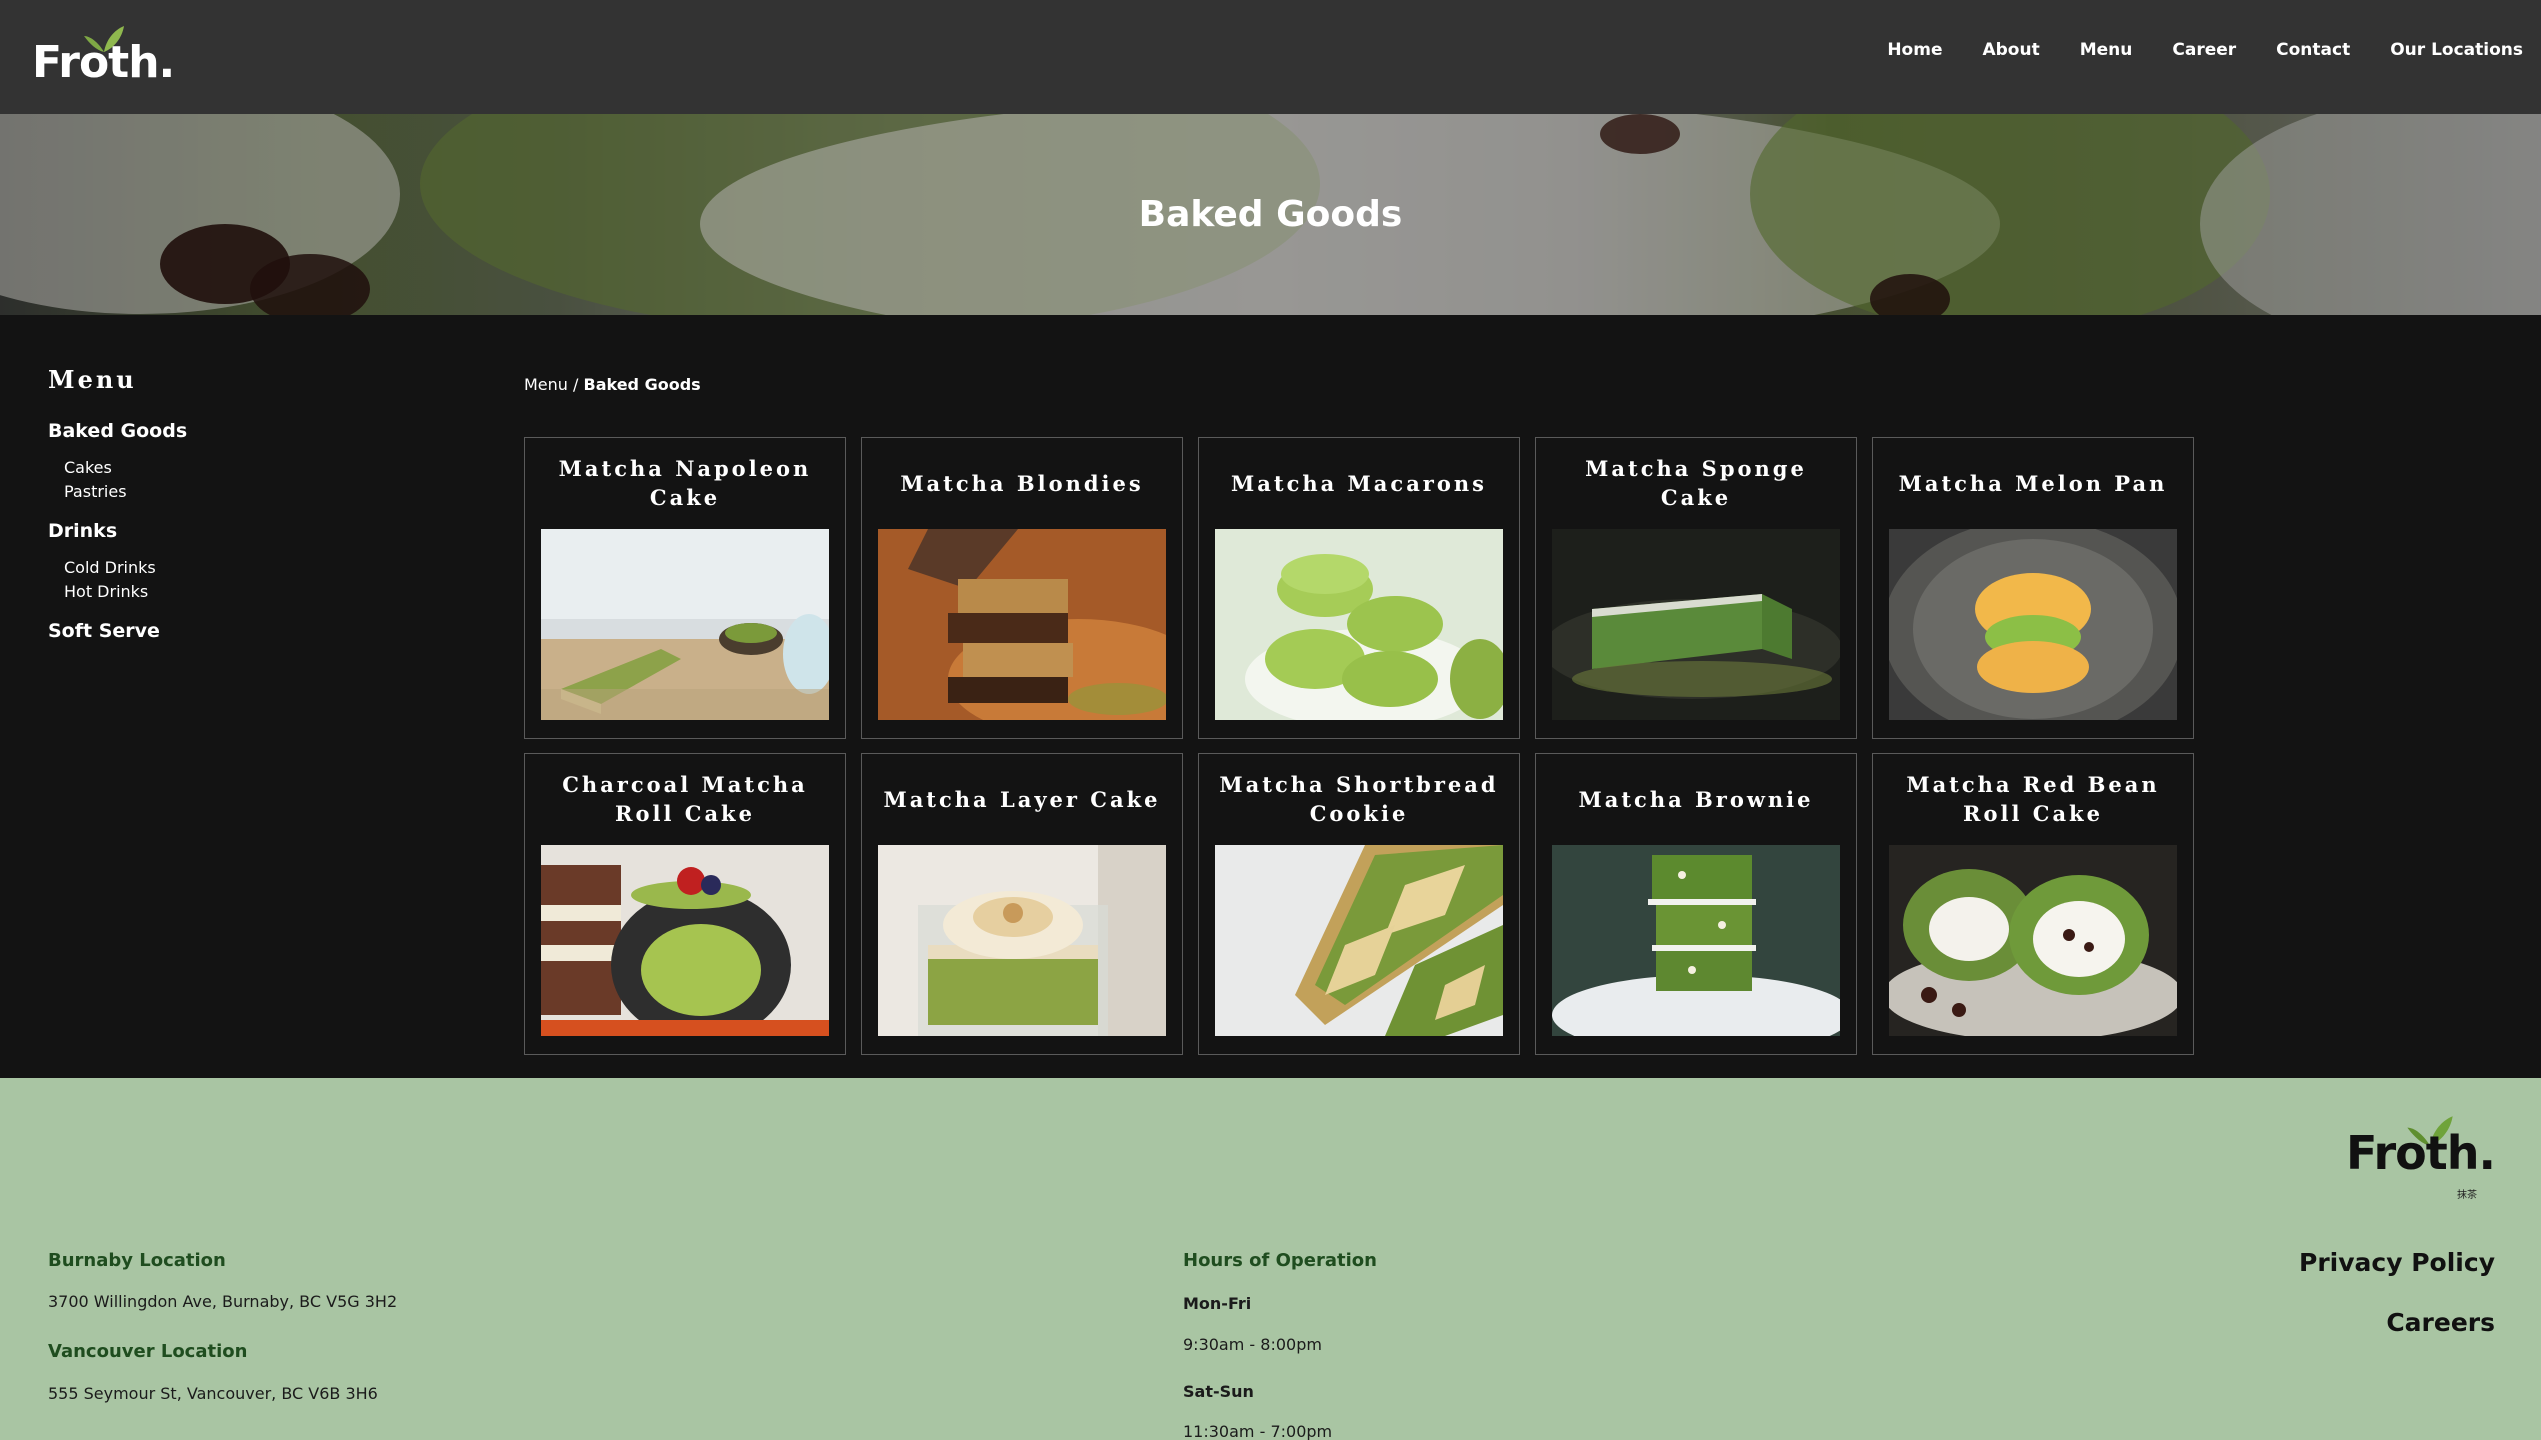 This screenshot has height=1440, width=2541. I want to click on product-card: Matcha Shortbread Cookie, so click(1359, 904).